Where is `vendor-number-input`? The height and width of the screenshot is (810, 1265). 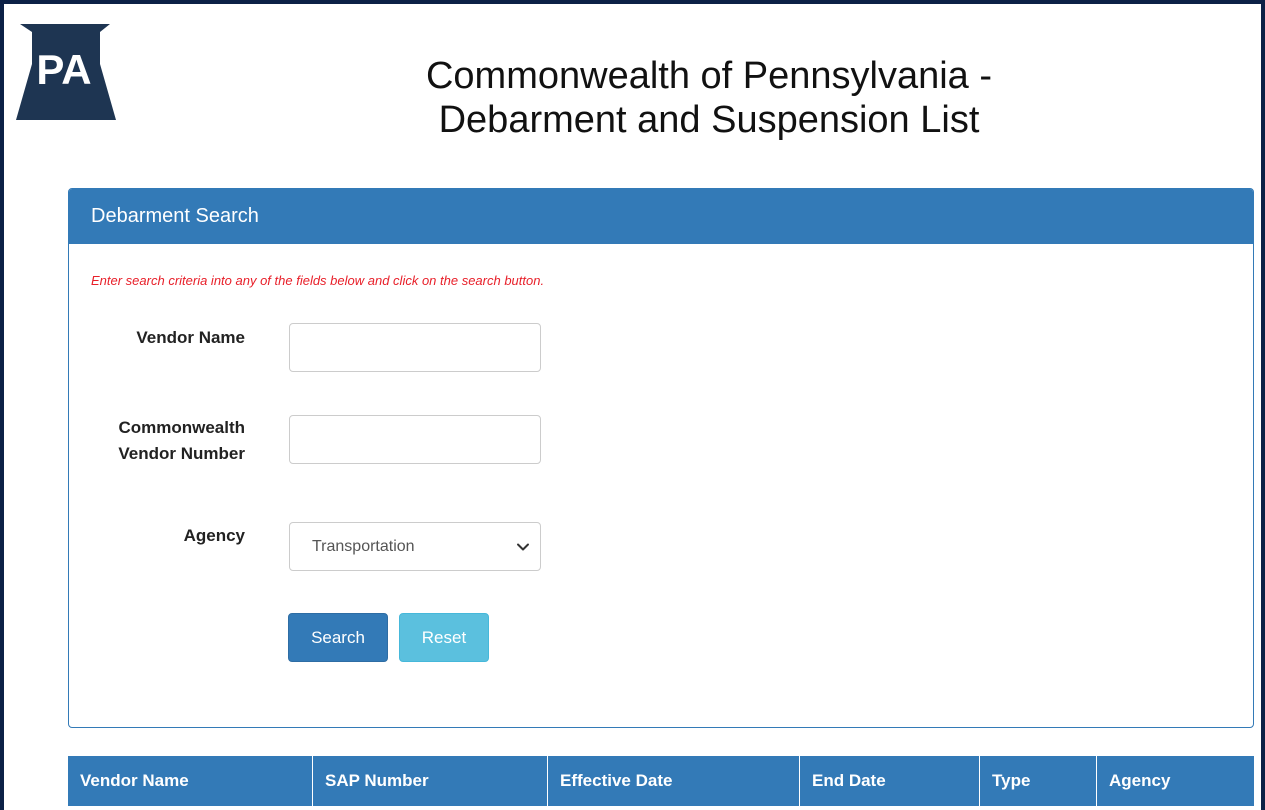 vendor-number-input is located at coordinates (415, 439).